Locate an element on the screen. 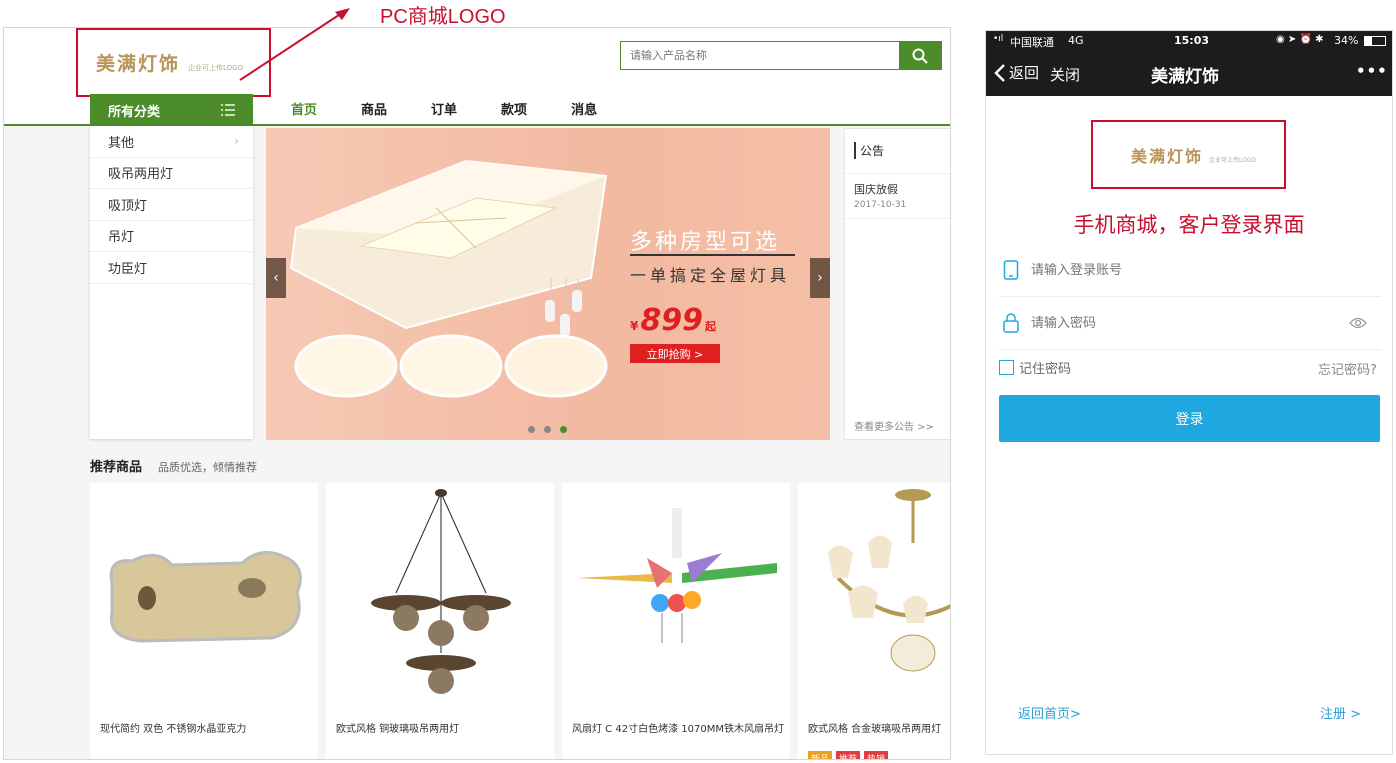 The height and width of the screenshot is (763, 1396). chevron-left-icon: ‹ is located at coordinates (276, 278).